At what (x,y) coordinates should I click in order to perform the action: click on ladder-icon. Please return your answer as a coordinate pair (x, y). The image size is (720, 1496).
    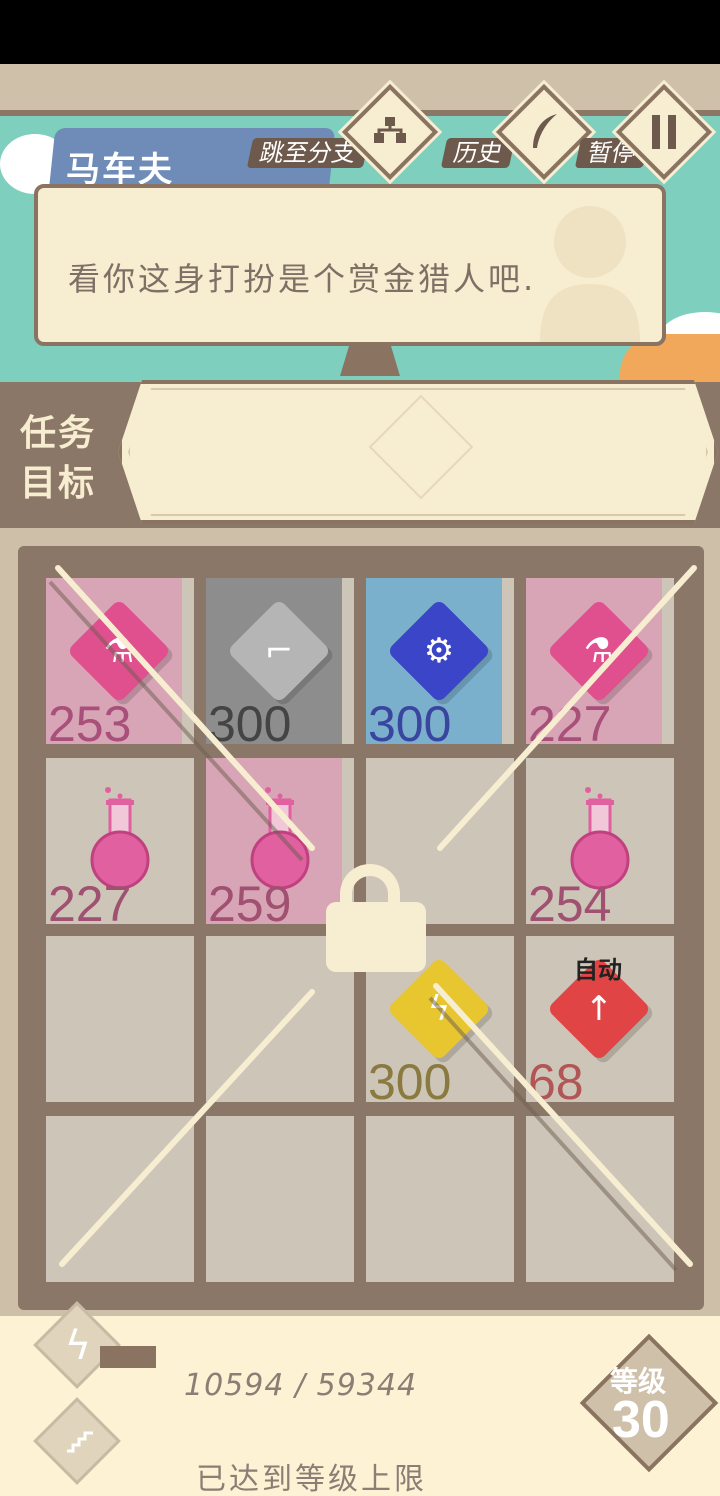
    Looking at the image, I should click on (80, 1442).